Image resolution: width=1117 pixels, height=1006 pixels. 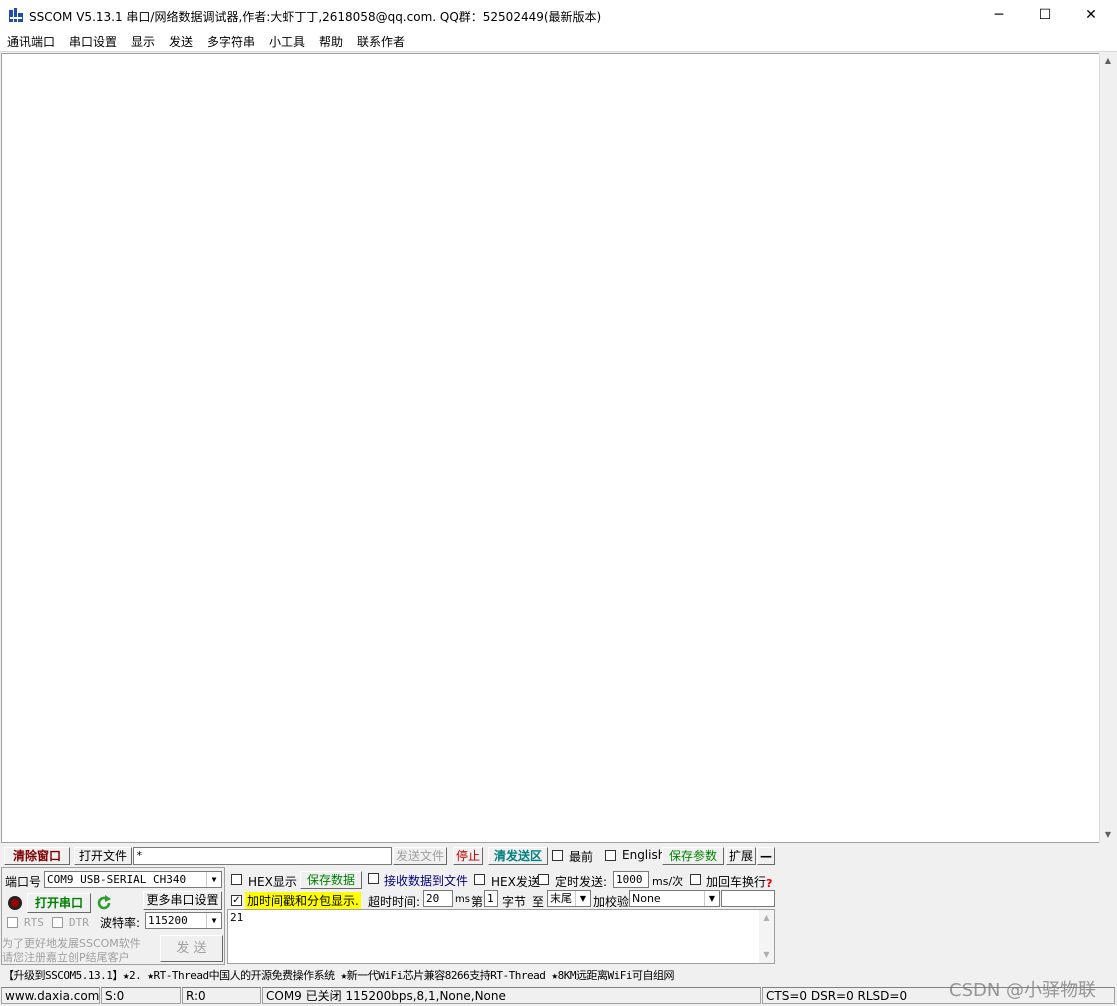 I want to click on menu-display: 显示, so click(x=143, y=41).